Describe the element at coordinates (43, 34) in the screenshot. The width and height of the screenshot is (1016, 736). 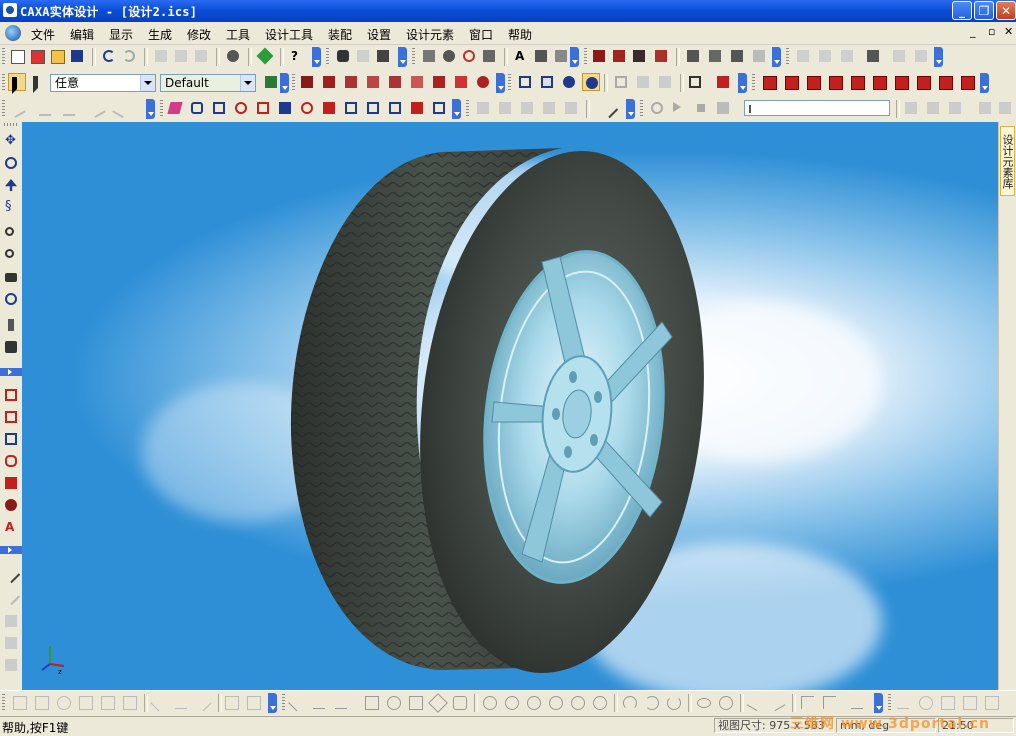
I see `menu-file: 文件` at that location.